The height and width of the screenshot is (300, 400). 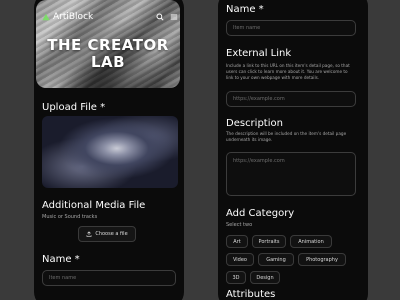 I want to click on category-chip-label: Design, so click(x=265, y=277).